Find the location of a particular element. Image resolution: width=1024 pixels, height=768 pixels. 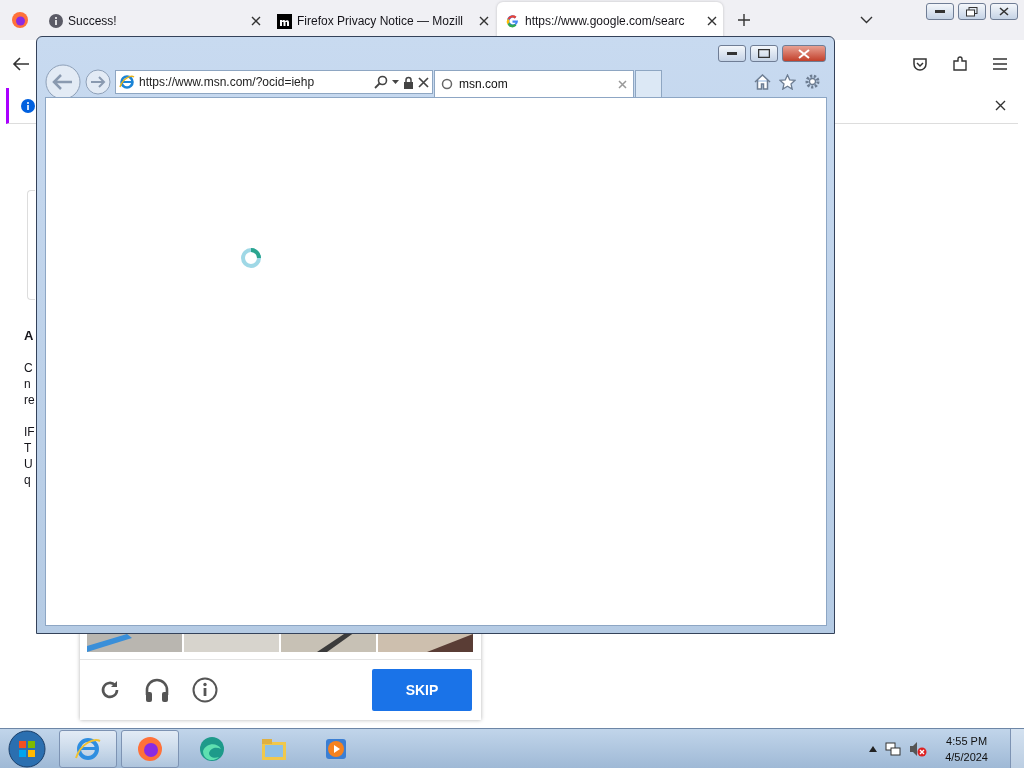

google-icon is located at coordinates (512, 21).